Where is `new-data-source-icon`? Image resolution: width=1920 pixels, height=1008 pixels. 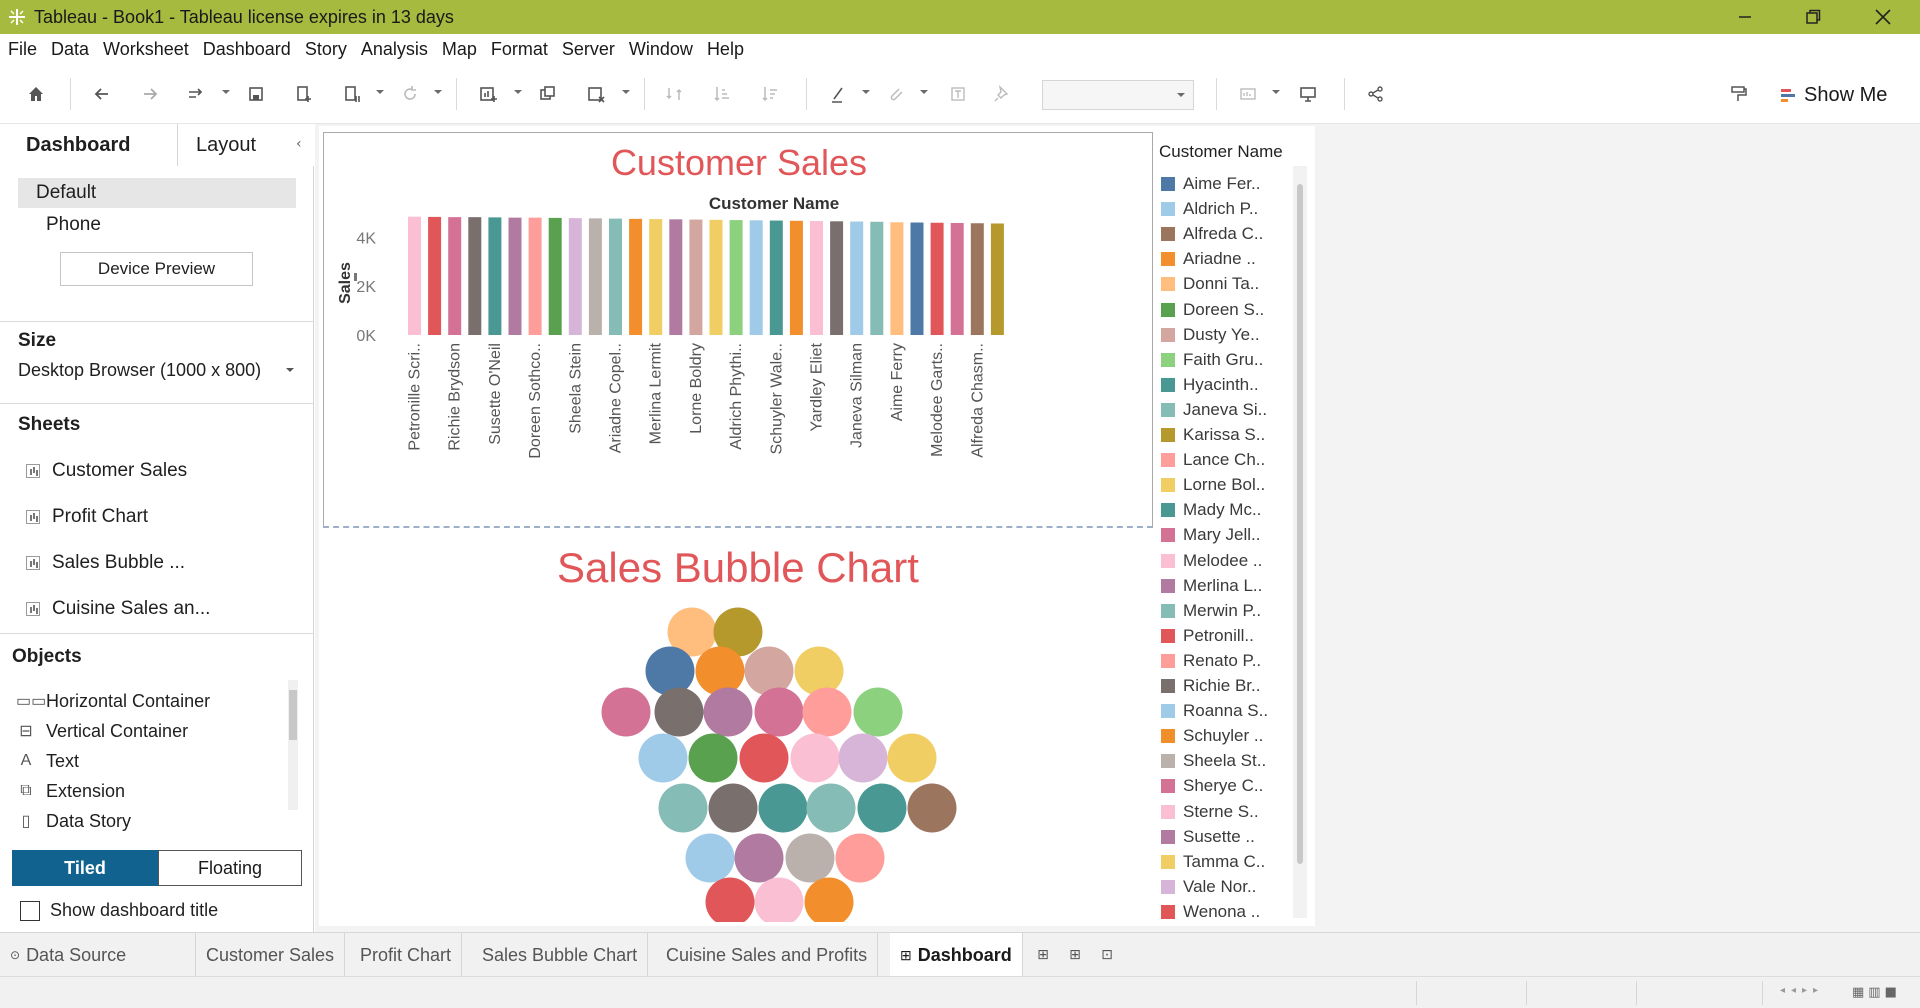
new-data-source-icon is located at coordinates (304, 94).